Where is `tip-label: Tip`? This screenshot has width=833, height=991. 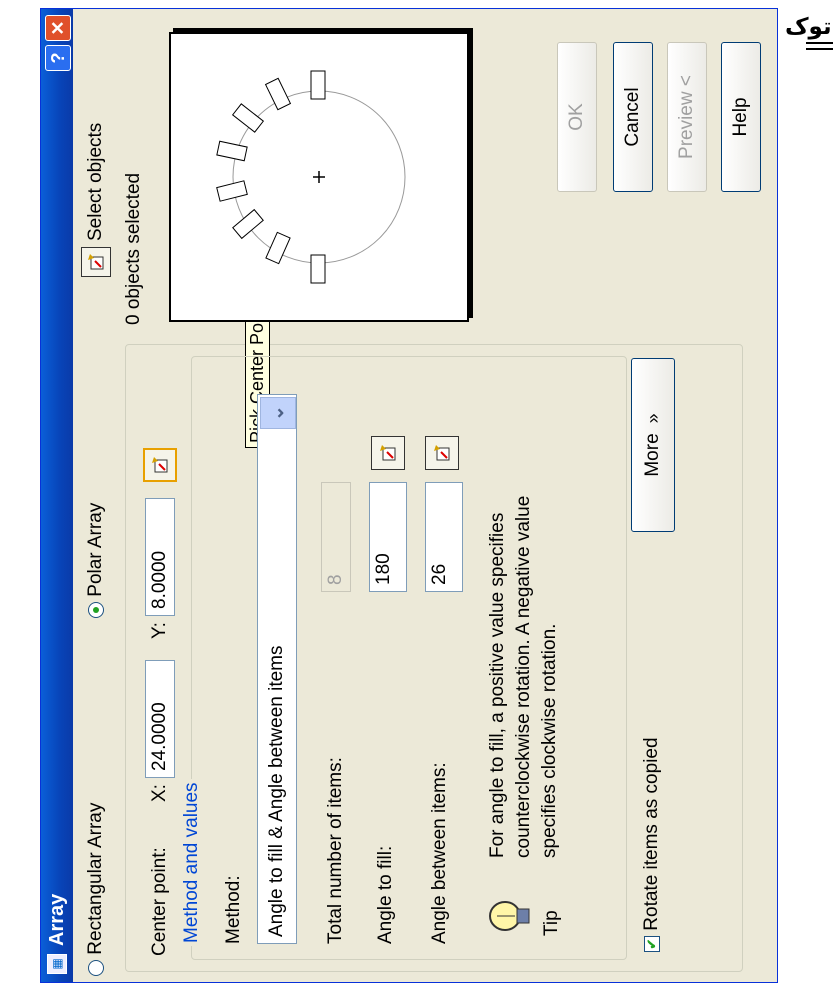
tip-label: Tip is located at coordinates (551, 923).